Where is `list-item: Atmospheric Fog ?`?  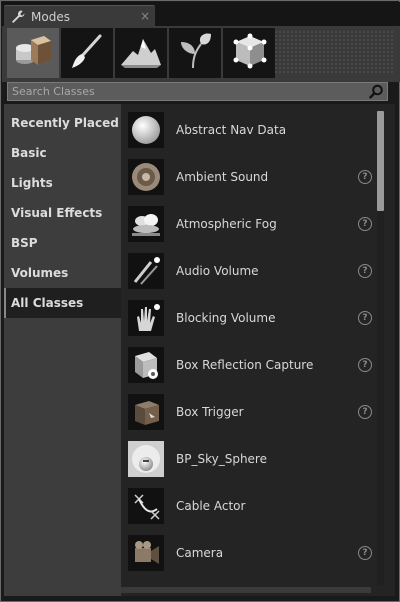 list-item: Atmospheric Fog ? is located at coordinates (250, 224).